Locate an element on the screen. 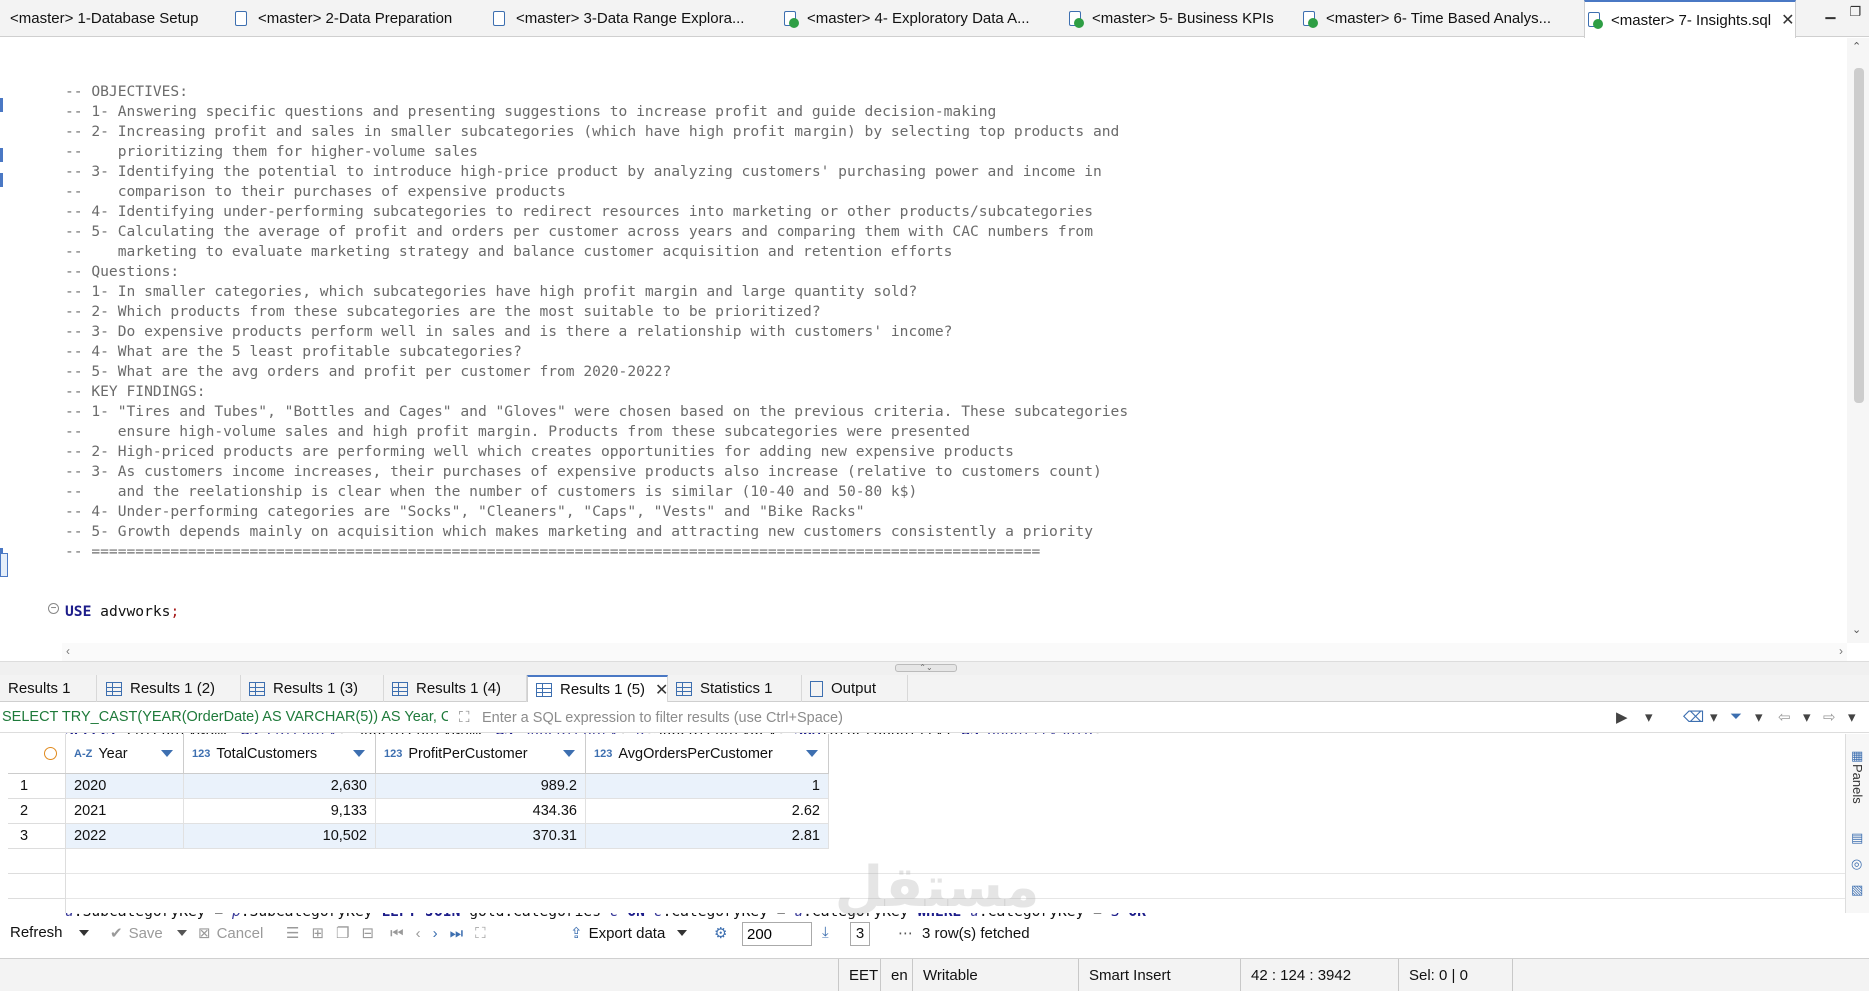 This screenshot has width=1869, height=991. horizontal-scrollbar: ‹ › is located at coordinates (954, 652).